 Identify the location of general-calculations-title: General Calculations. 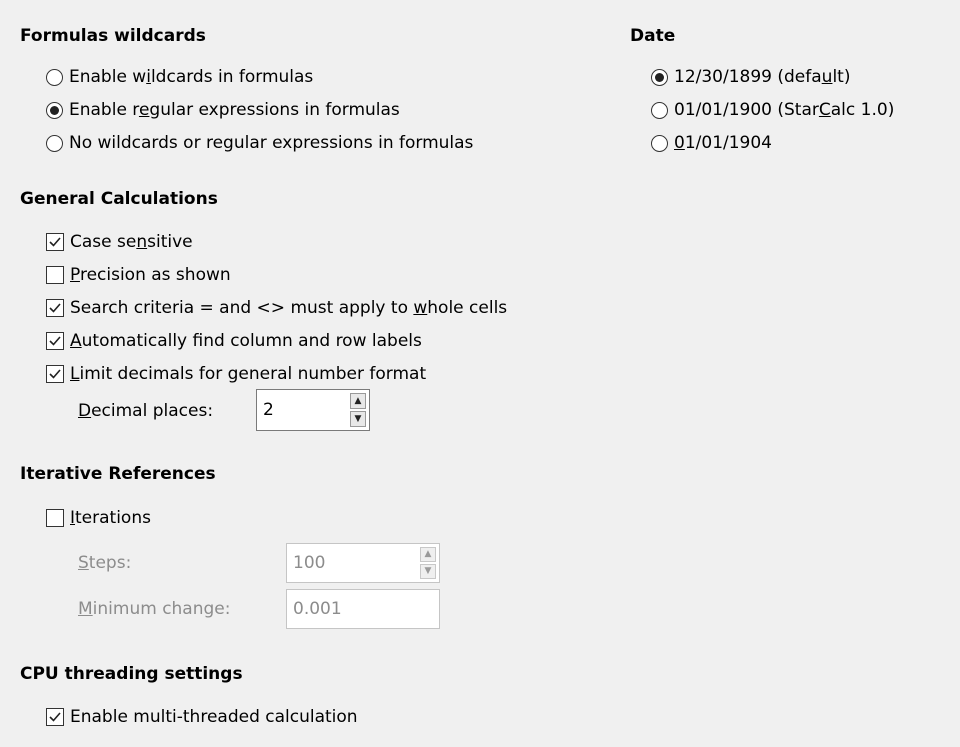
(119, 199).